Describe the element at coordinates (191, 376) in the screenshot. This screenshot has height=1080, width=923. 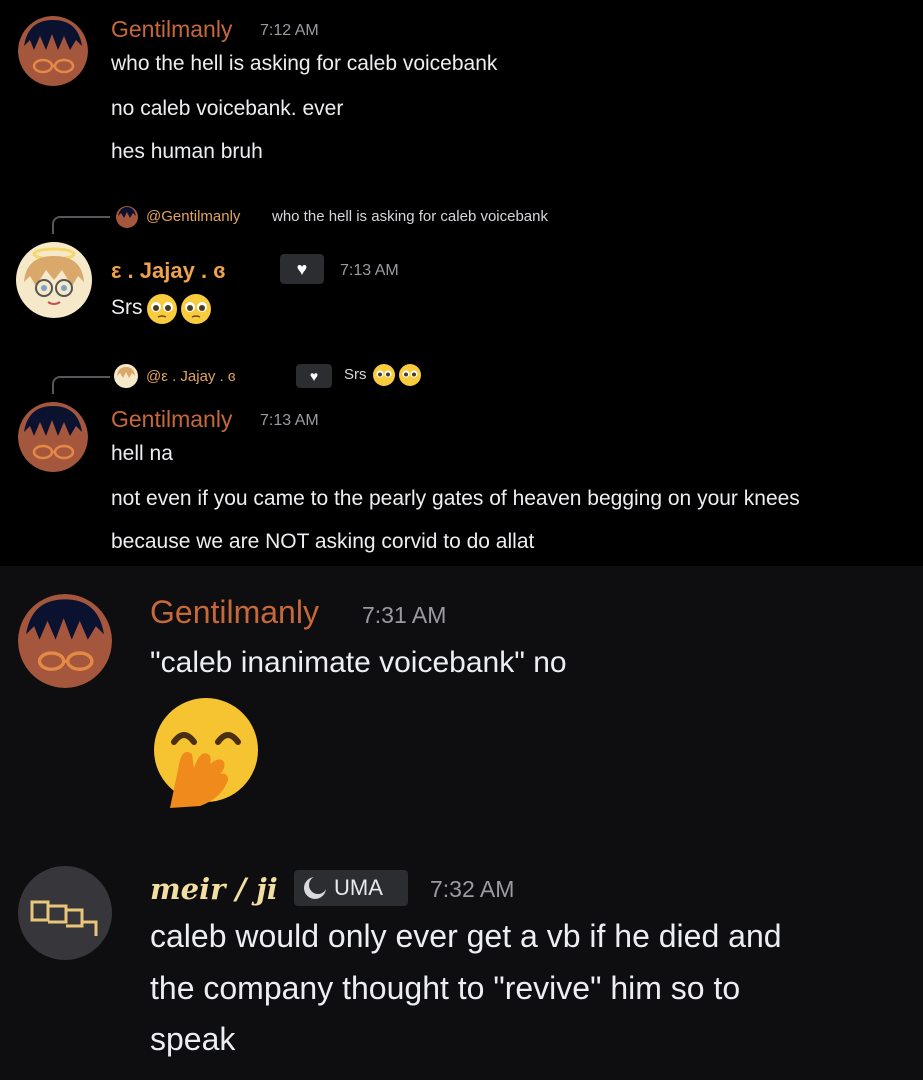
I see `reply-mention: @ε . Jajay . ɞ` at that location.